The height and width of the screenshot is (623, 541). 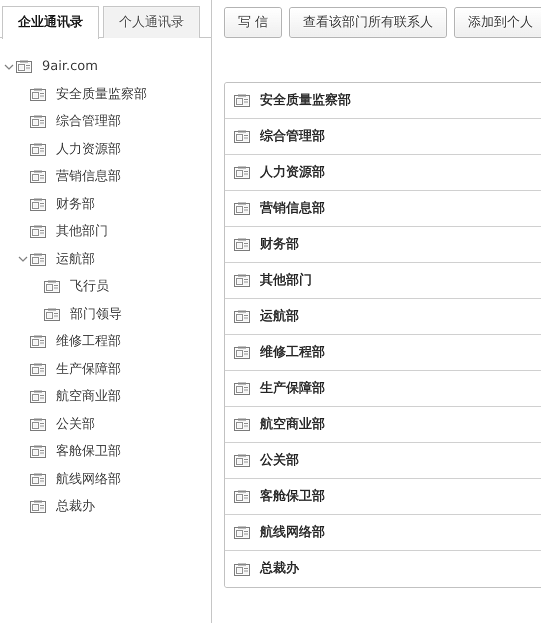 What do you see at coordinates (383, 461) in the screenshot?
I see `department-row: 公关部` at bounding box center [383, 461].